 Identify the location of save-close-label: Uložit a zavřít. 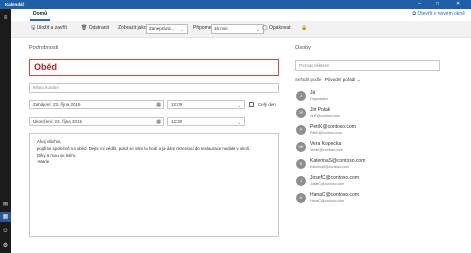
(51, 28).